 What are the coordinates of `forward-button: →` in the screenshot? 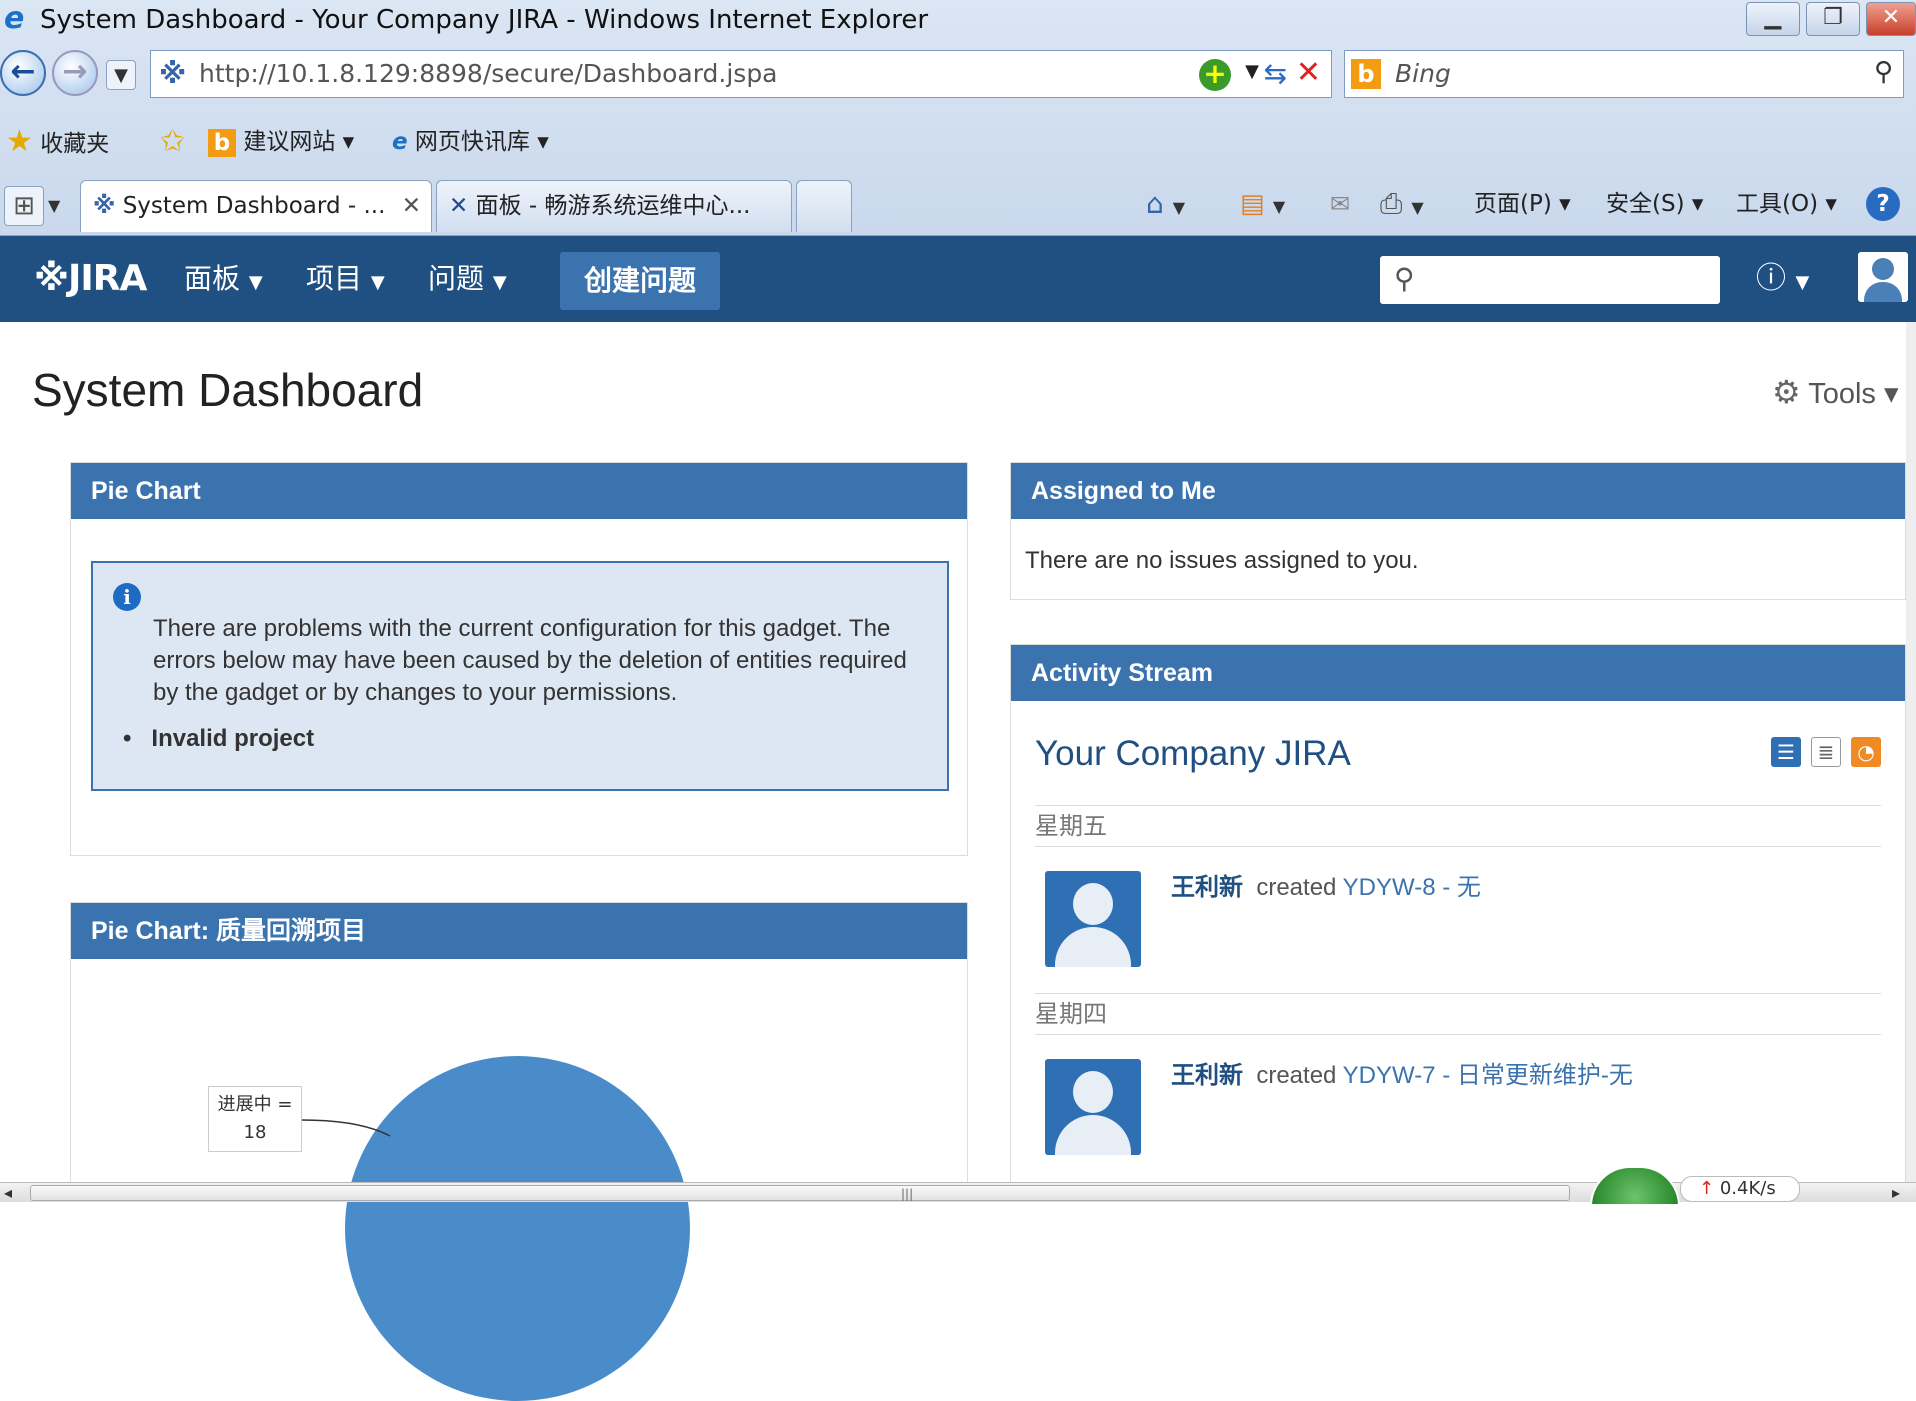 It's located at (75, 73).